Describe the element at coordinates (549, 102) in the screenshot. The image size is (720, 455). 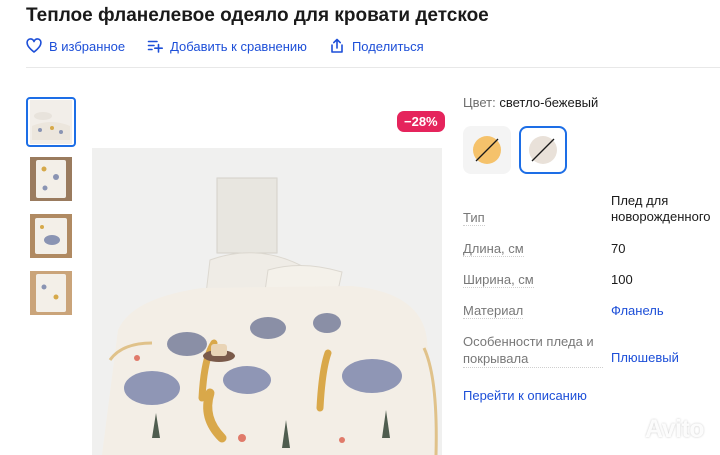
I see `color-value: светло-бежевый` at that location.